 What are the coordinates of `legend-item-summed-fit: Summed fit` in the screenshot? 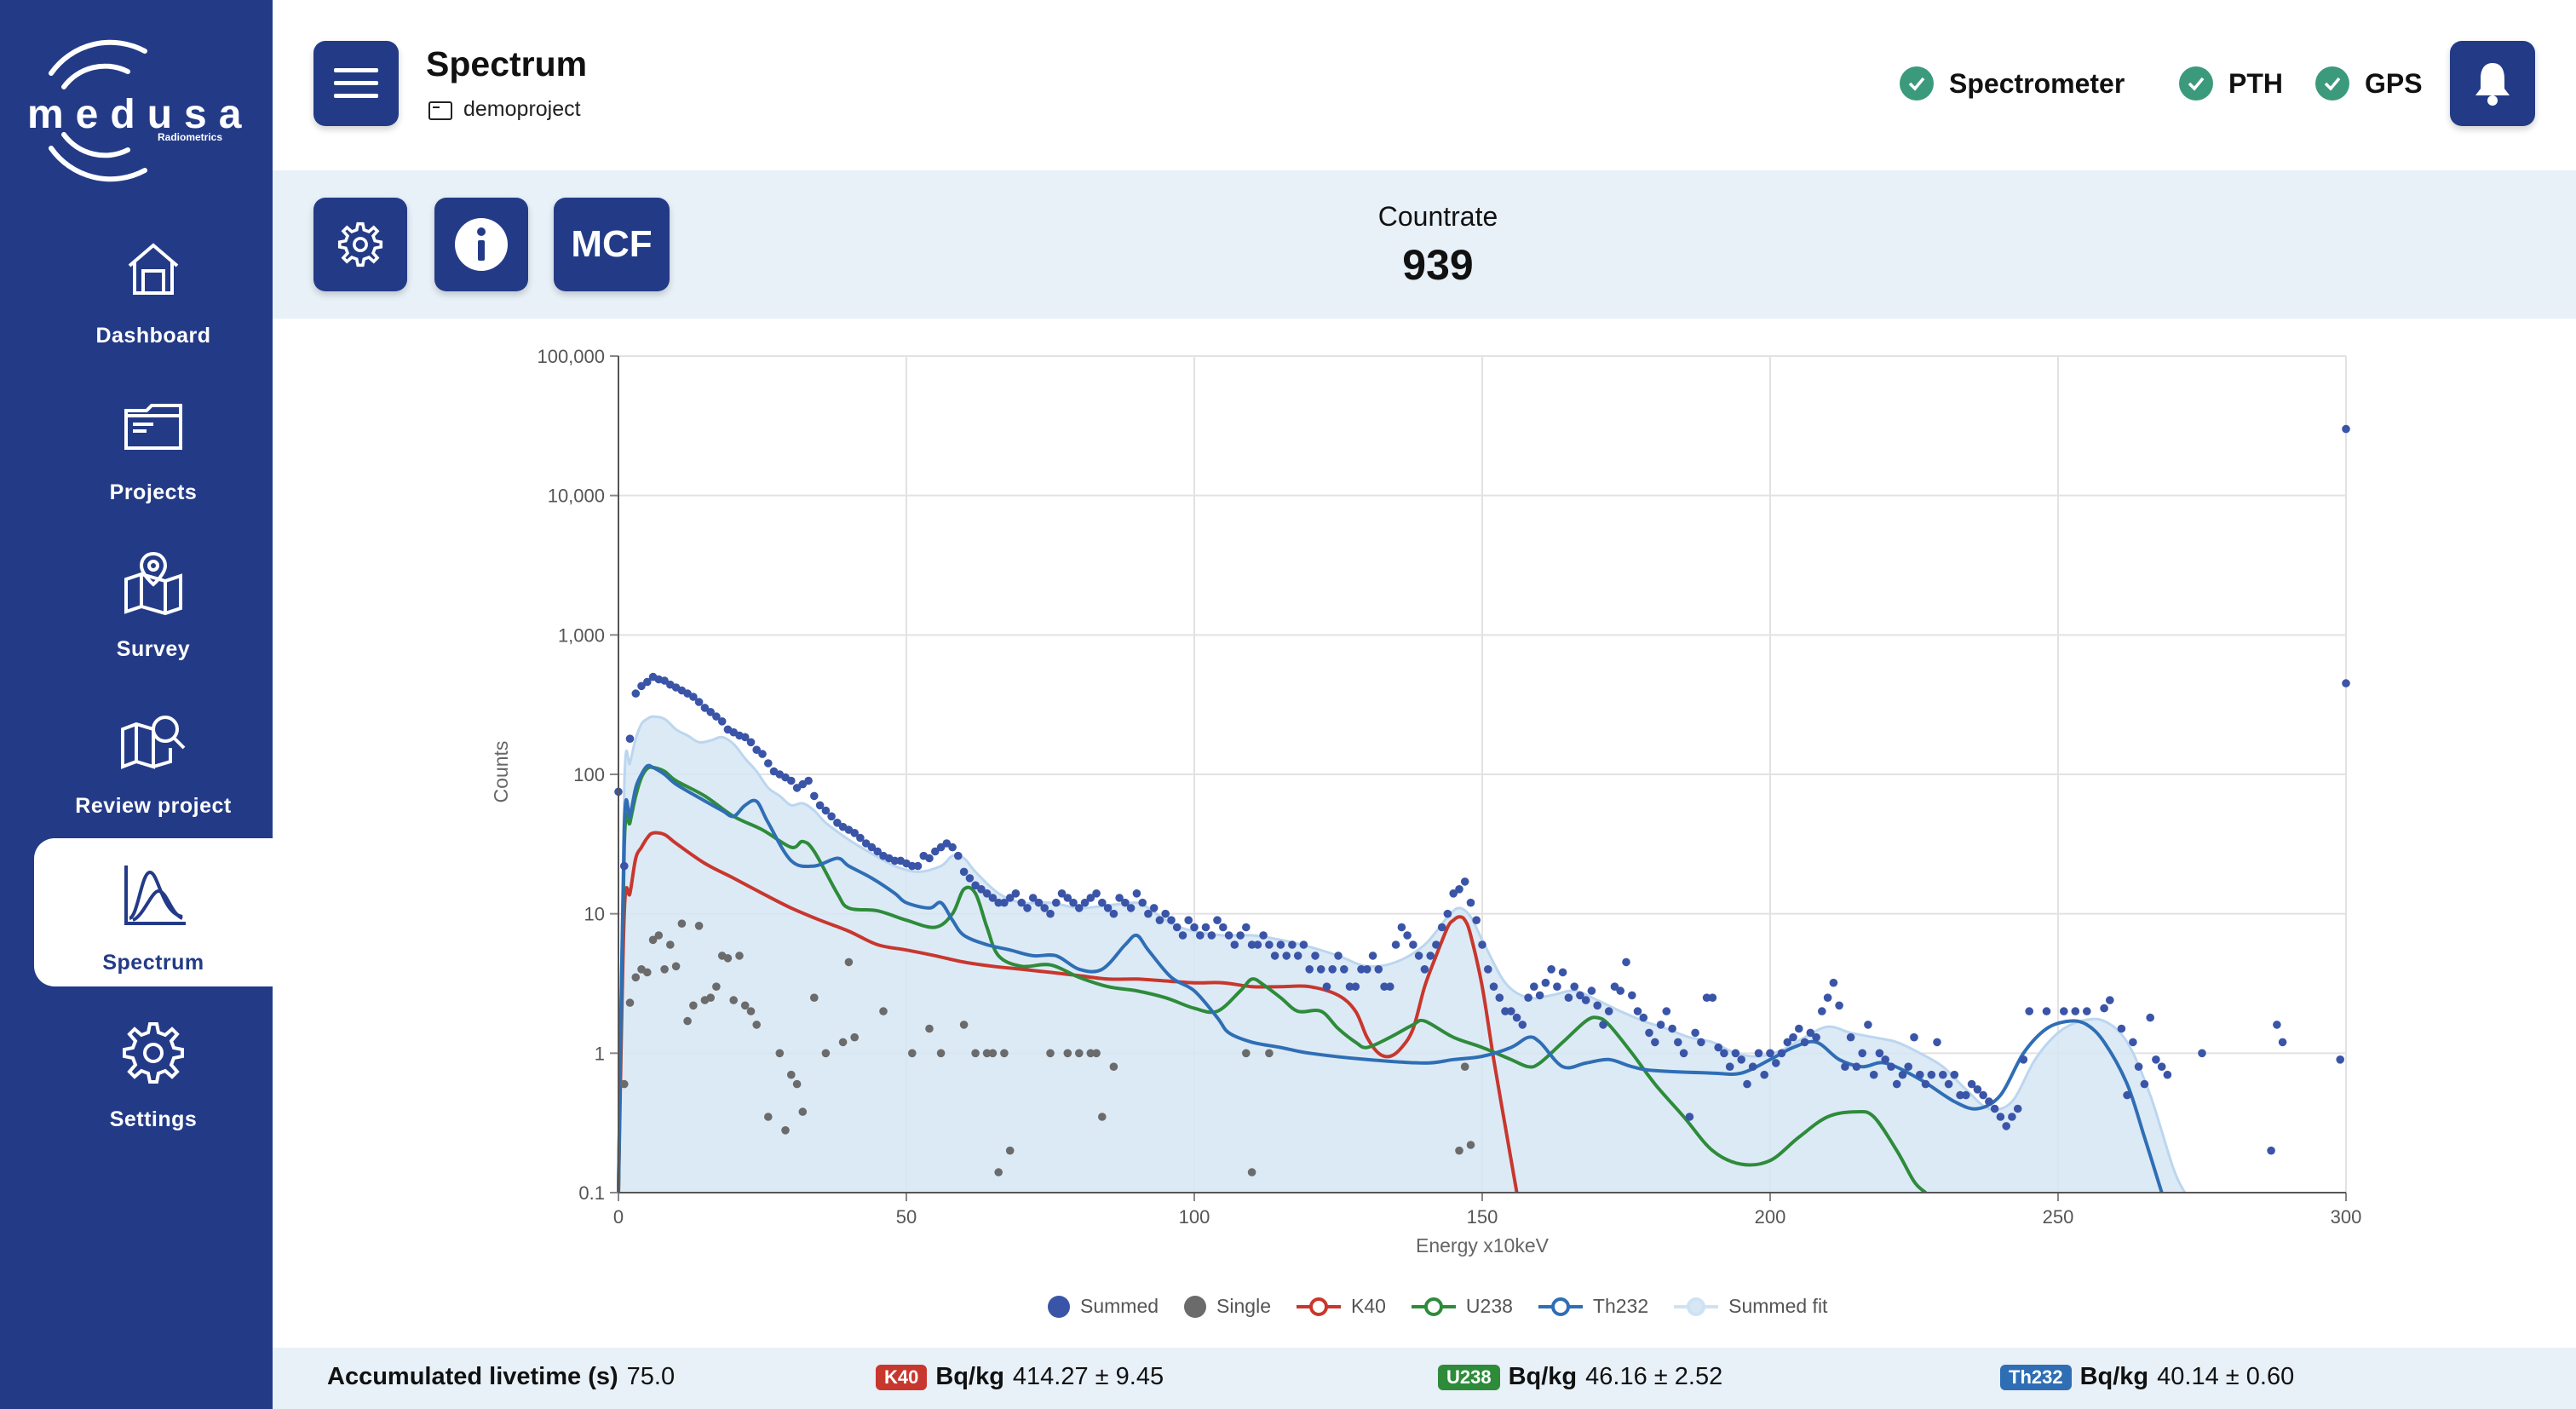 It's located at (1751, 1306).